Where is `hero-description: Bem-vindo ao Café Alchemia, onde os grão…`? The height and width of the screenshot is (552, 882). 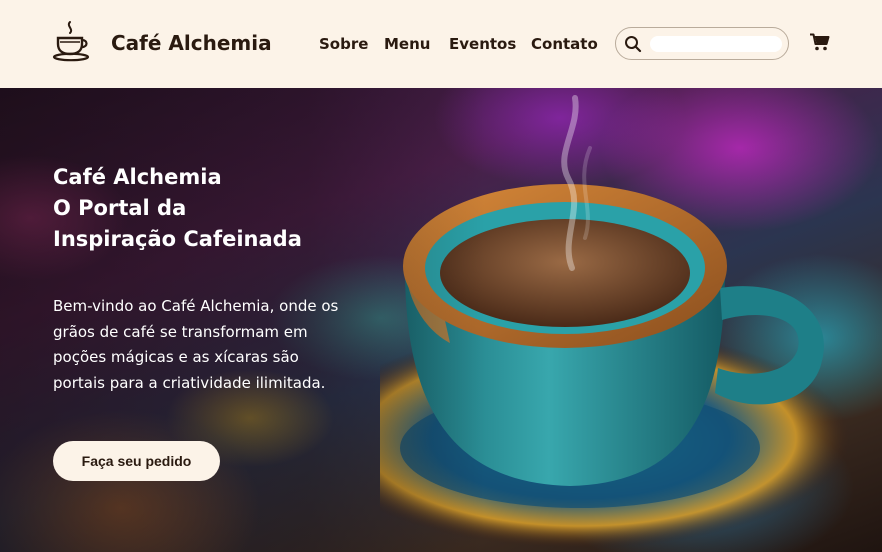 hero-description: Bem-vindo ao Café Alchemia, onde os grão… is located at coordinates (196, 344).